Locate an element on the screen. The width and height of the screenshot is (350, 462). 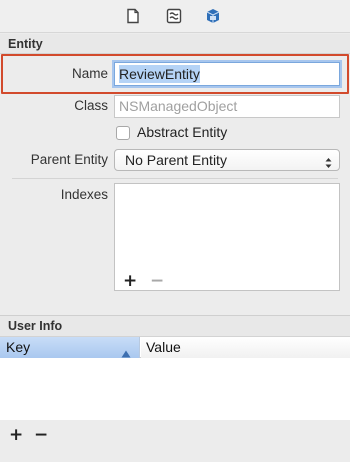
user-info-add-button: + is located at coordinates (16, 435).